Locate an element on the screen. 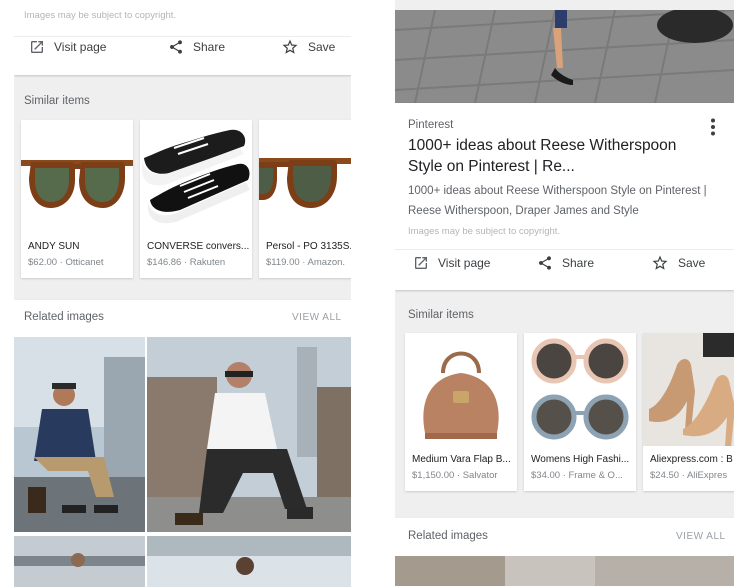  result-source: Pinterest is located at coordinates (431, 125).